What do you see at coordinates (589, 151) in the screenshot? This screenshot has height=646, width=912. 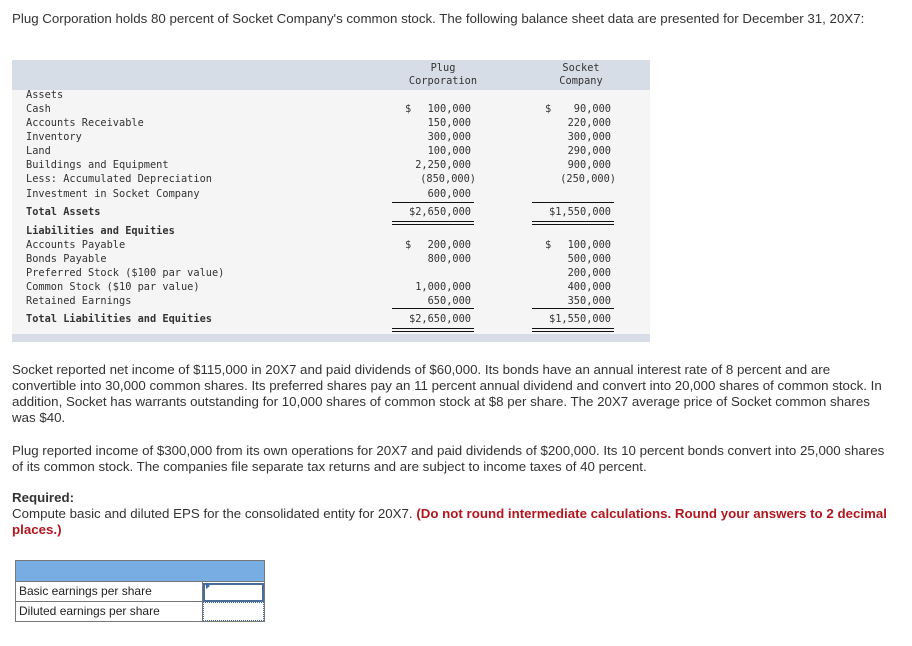 I see `socket-value: 290,000` at bounding box center [589, 151].